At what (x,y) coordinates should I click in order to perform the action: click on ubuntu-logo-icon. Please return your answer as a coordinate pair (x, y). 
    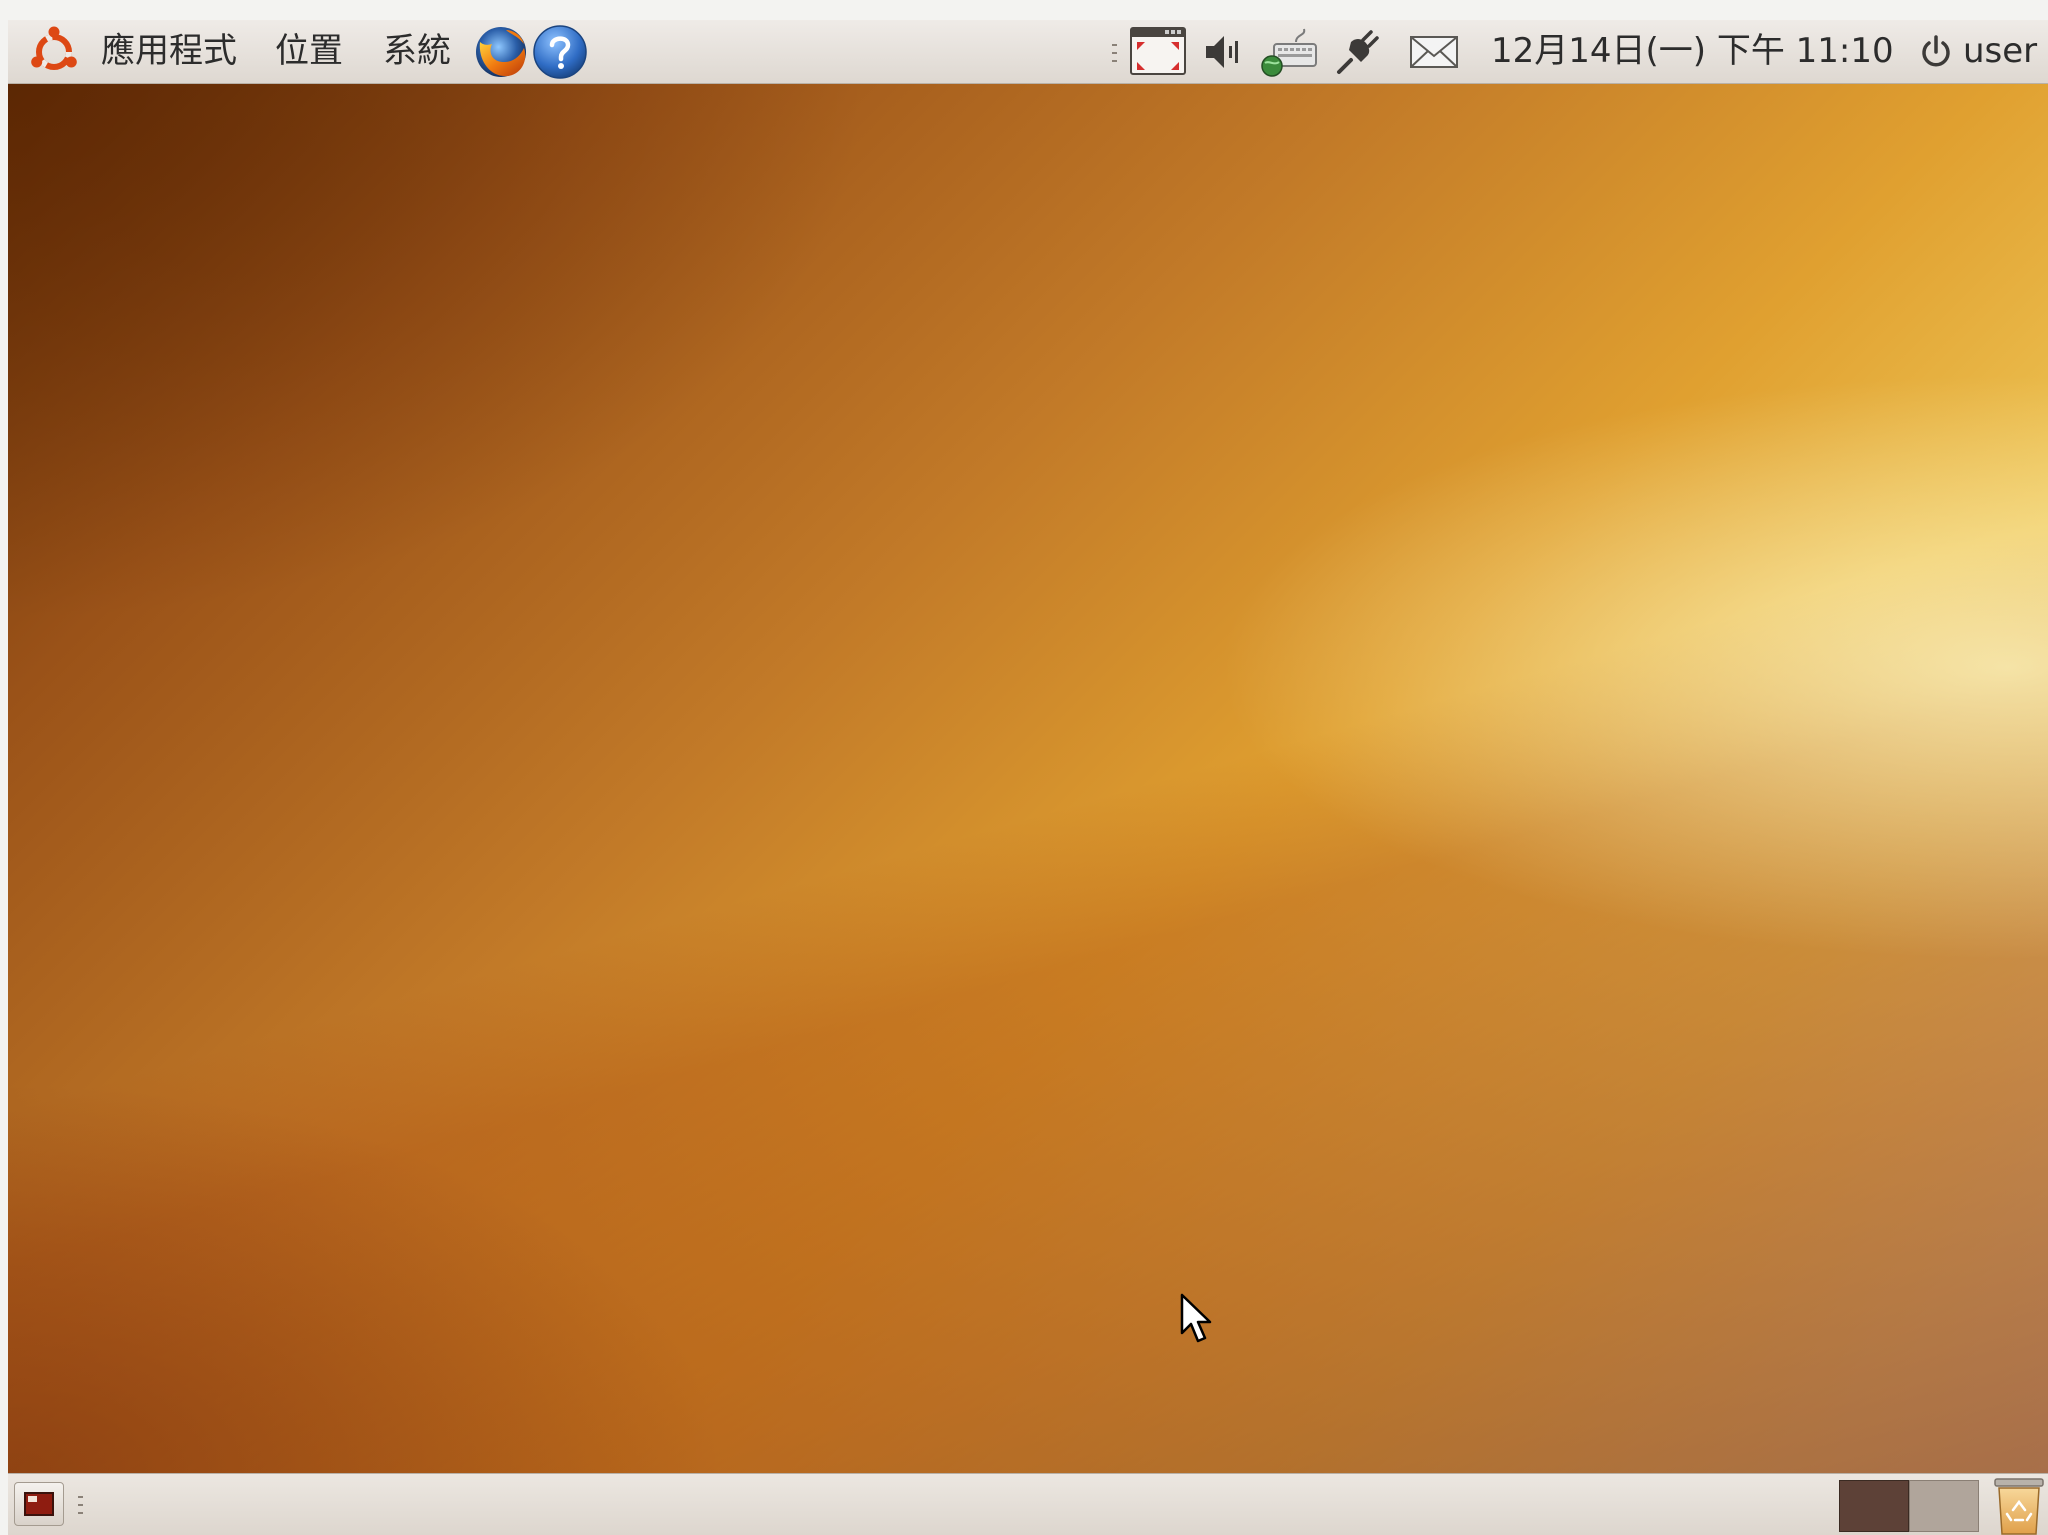
    Looking at the image, I should click on (54, 52).